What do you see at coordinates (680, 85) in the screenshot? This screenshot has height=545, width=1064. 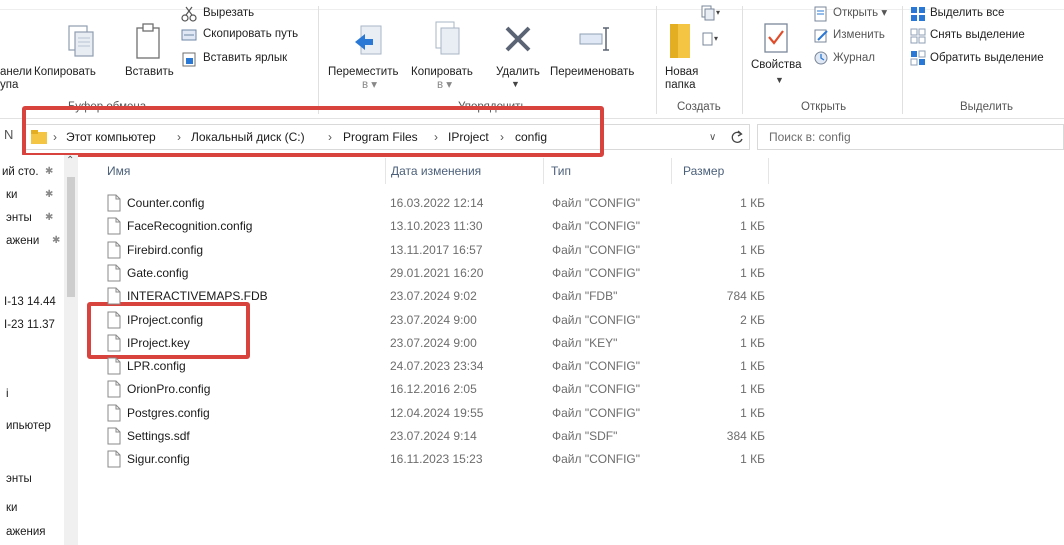 I see `new-folder-button-2: папка` at bounding box center [680, 85].